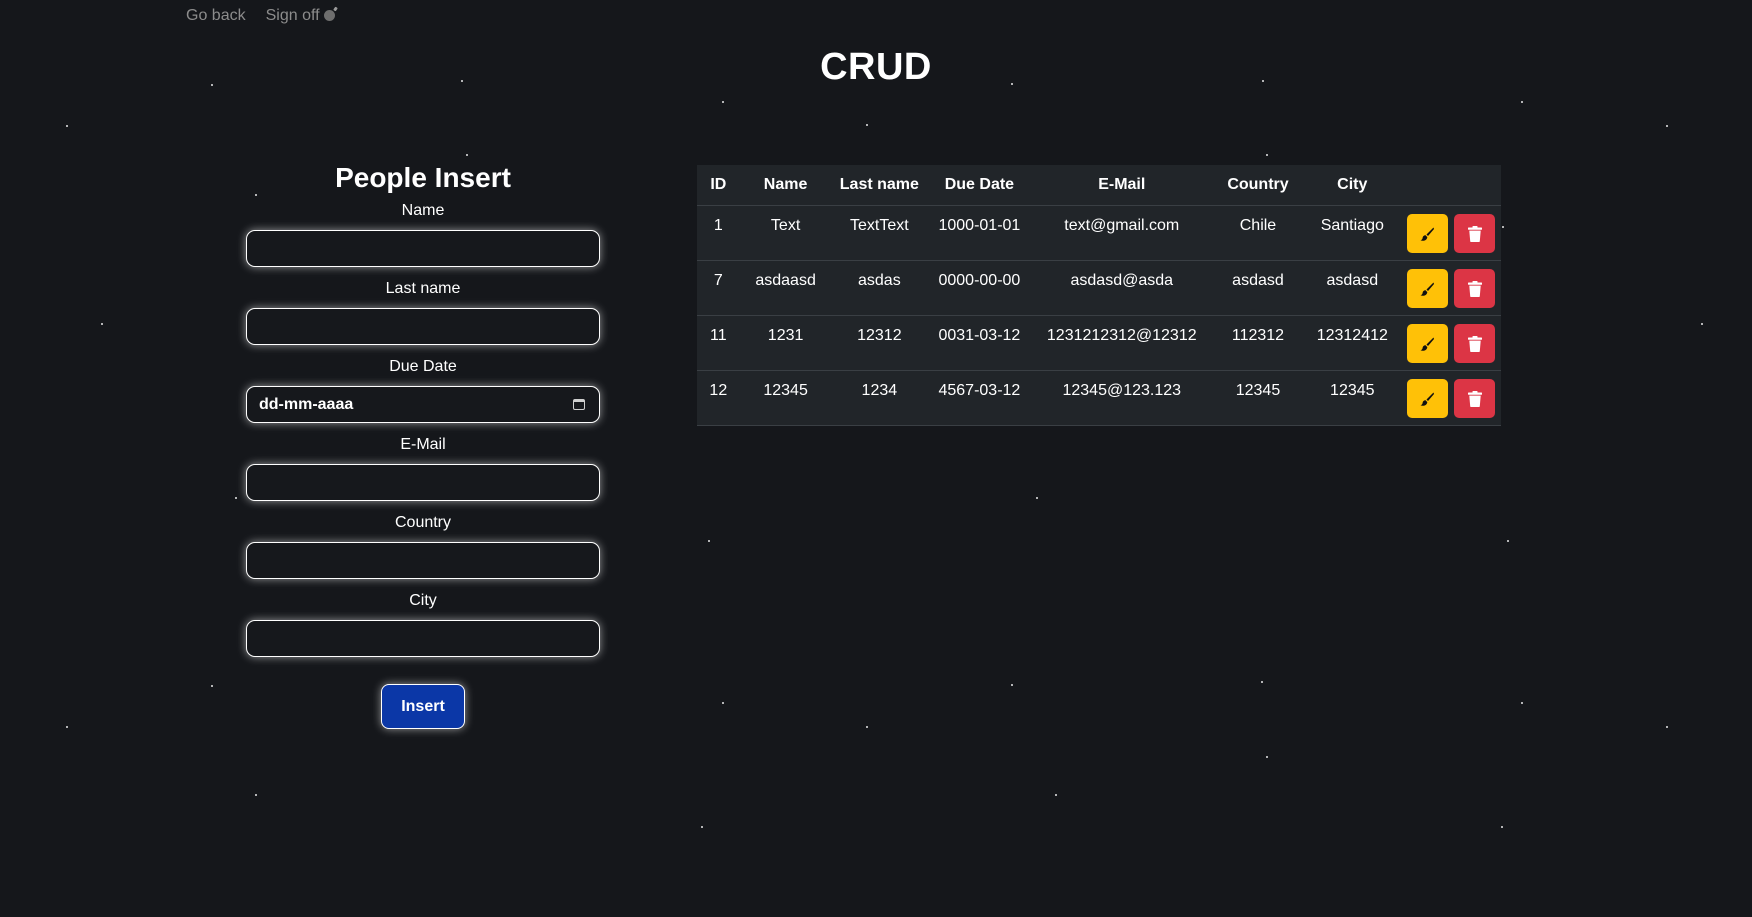 The image size is (1752, 917). What do you see at coordinates (718, 288) in the screenshot?
I see `cell-id: 7` at bounding box center [718, 288].